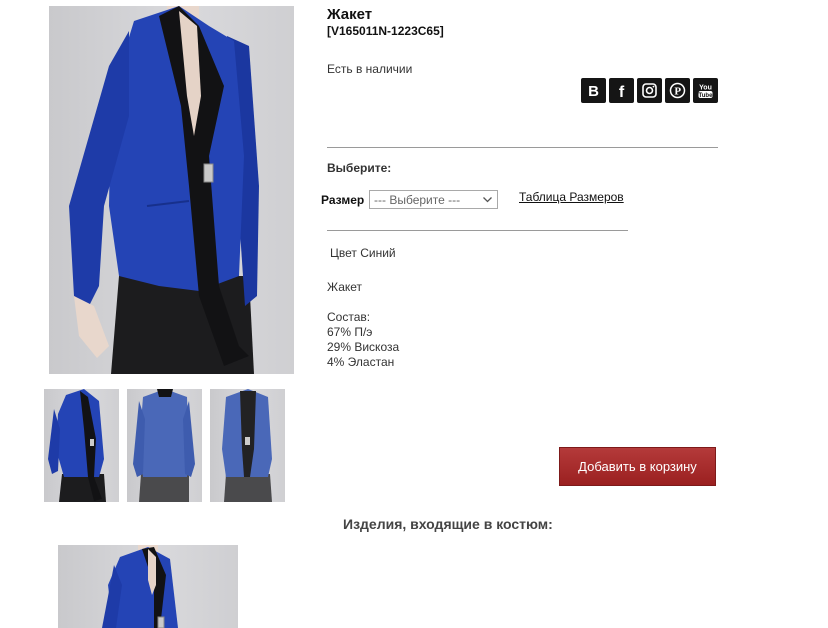  I want to click on availability-status: Есть в наличии, so click(370, 69).